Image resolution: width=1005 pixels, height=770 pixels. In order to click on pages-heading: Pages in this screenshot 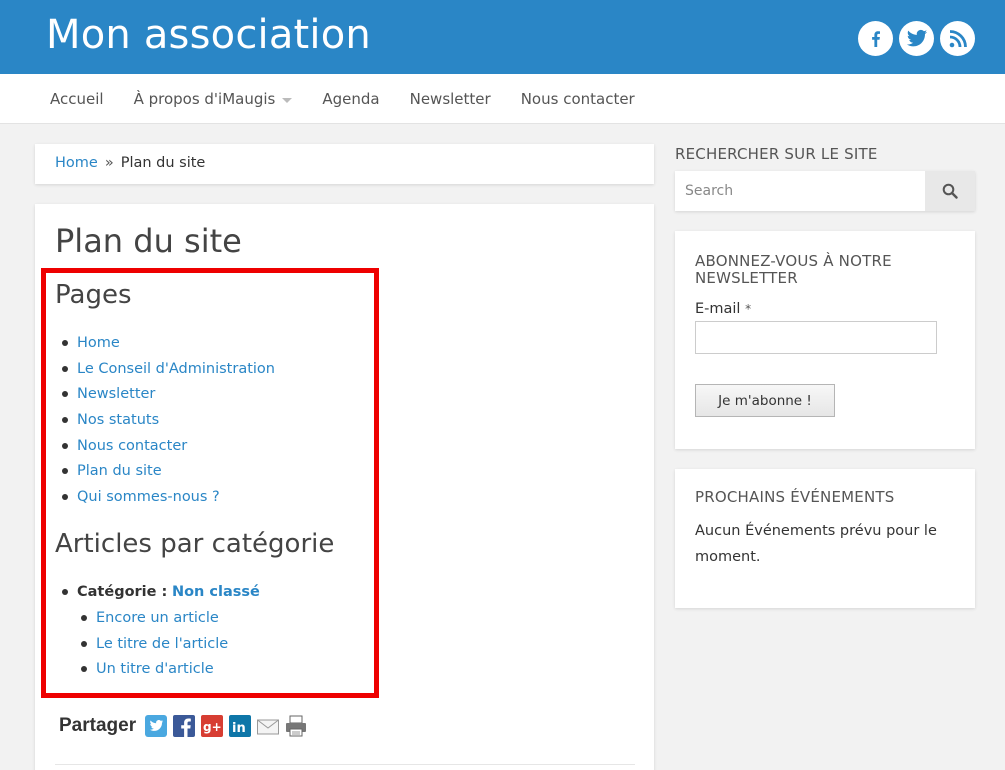, I will do `click(93, 295)`.